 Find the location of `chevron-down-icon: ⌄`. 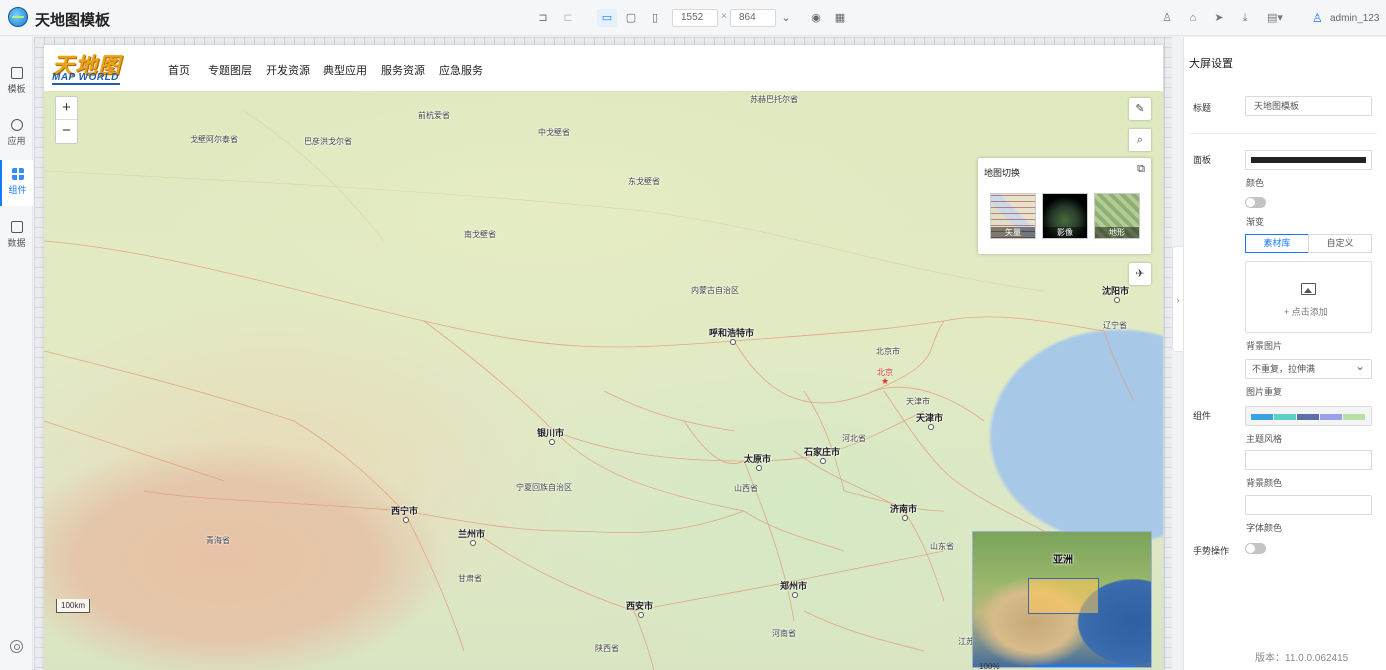

chevron-down-icon: ⌄ is located at coordinates (786, 18).